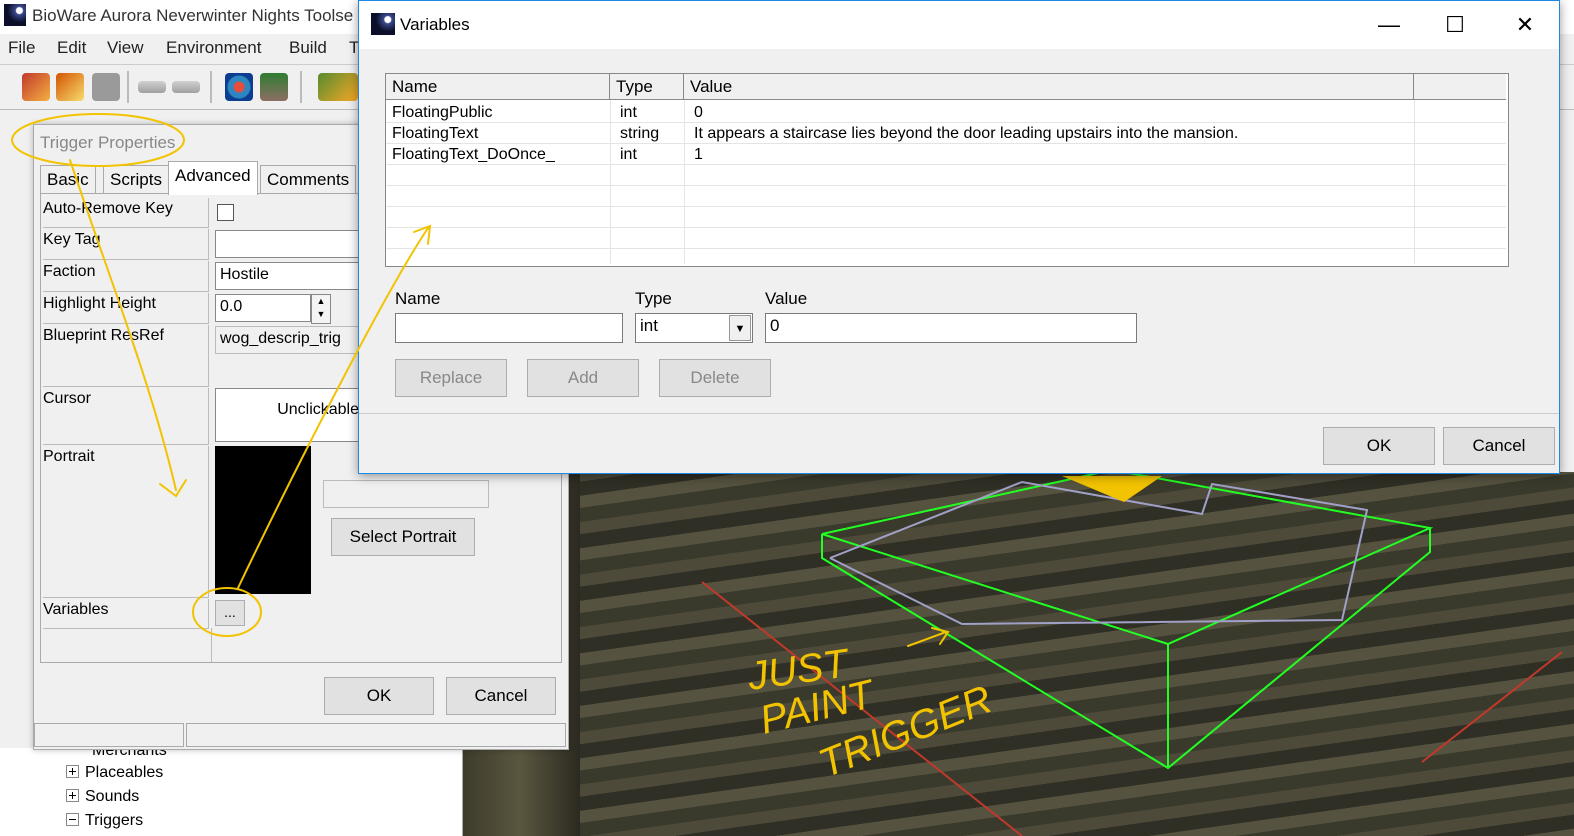  What do you see at coordinates (715, 378) in the screenshot?
I see `delete-button: Delete` at bounding box center [715, 378].